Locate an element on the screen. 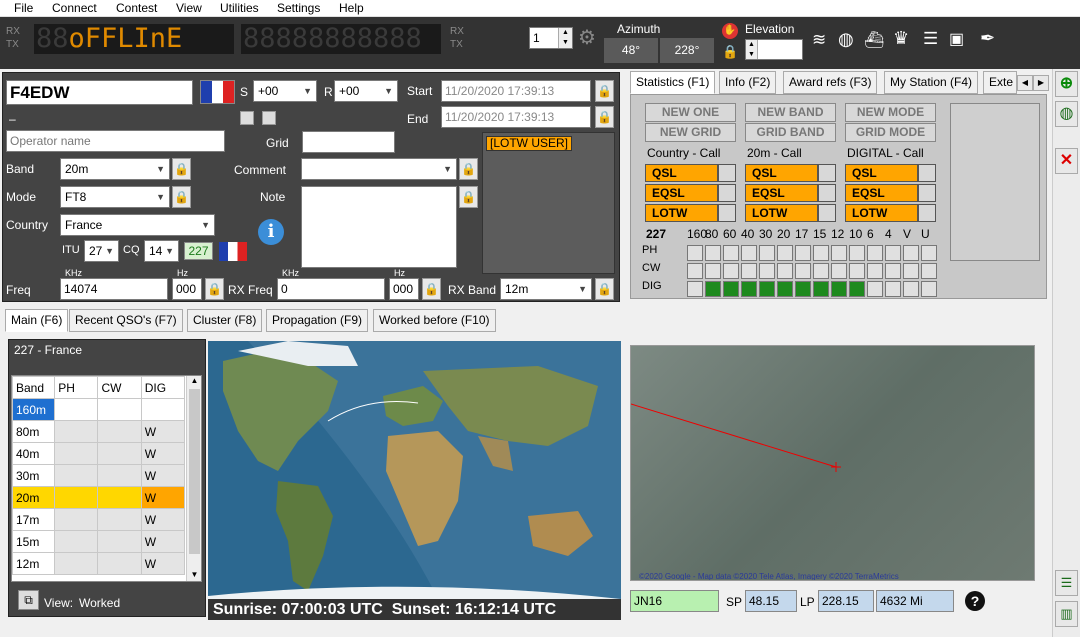 The width and height of the screenshot is (1080, 637). worked-row-17m: 17m W is located at coordinates (99, 519).